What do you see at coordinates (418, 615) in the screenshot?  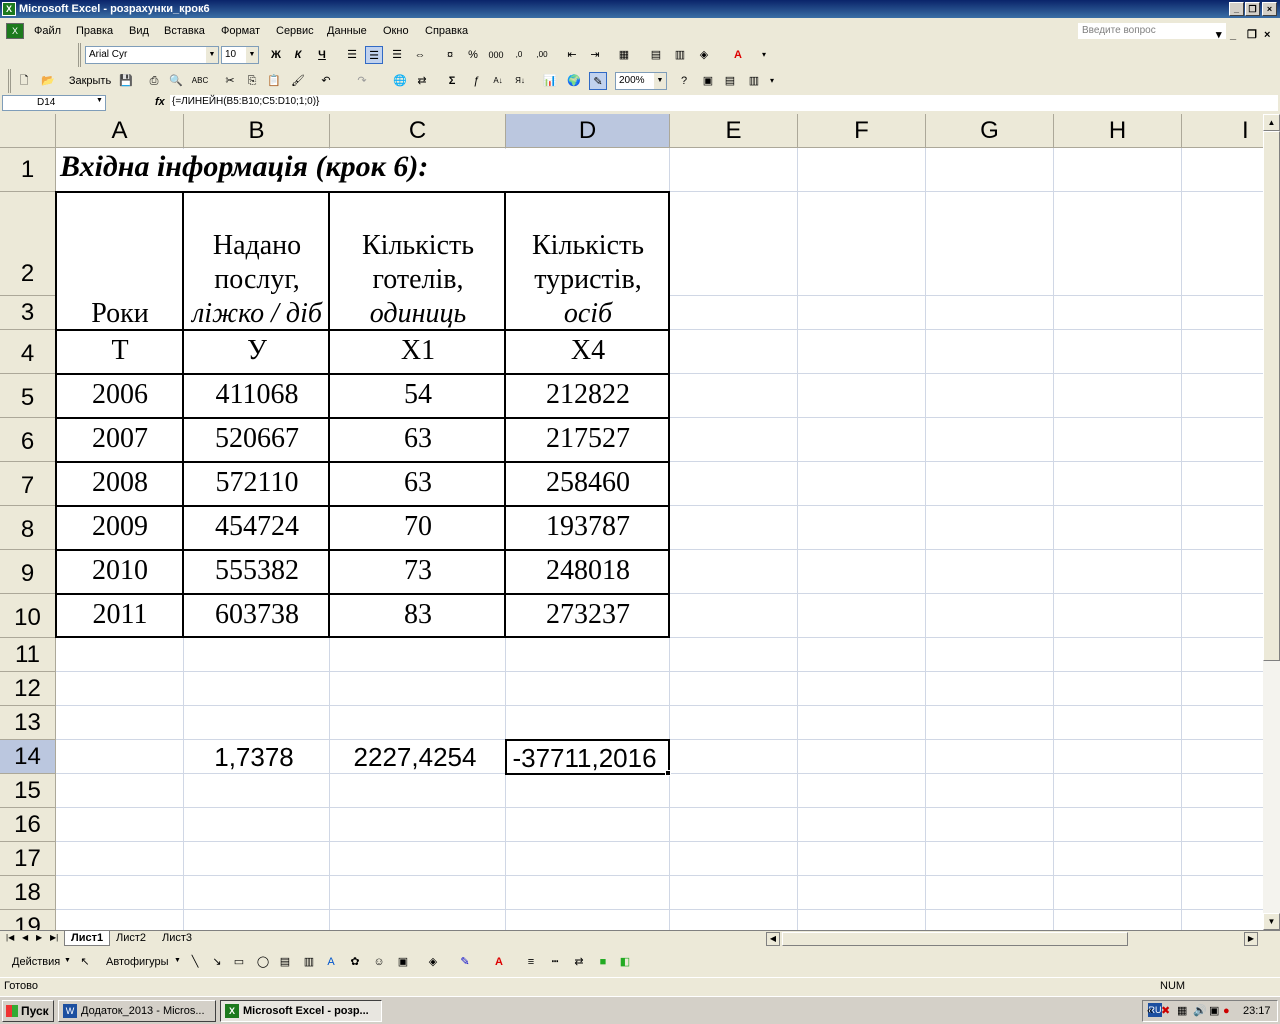 I see `cell-c10: 83` at bounding box center [418, 615].